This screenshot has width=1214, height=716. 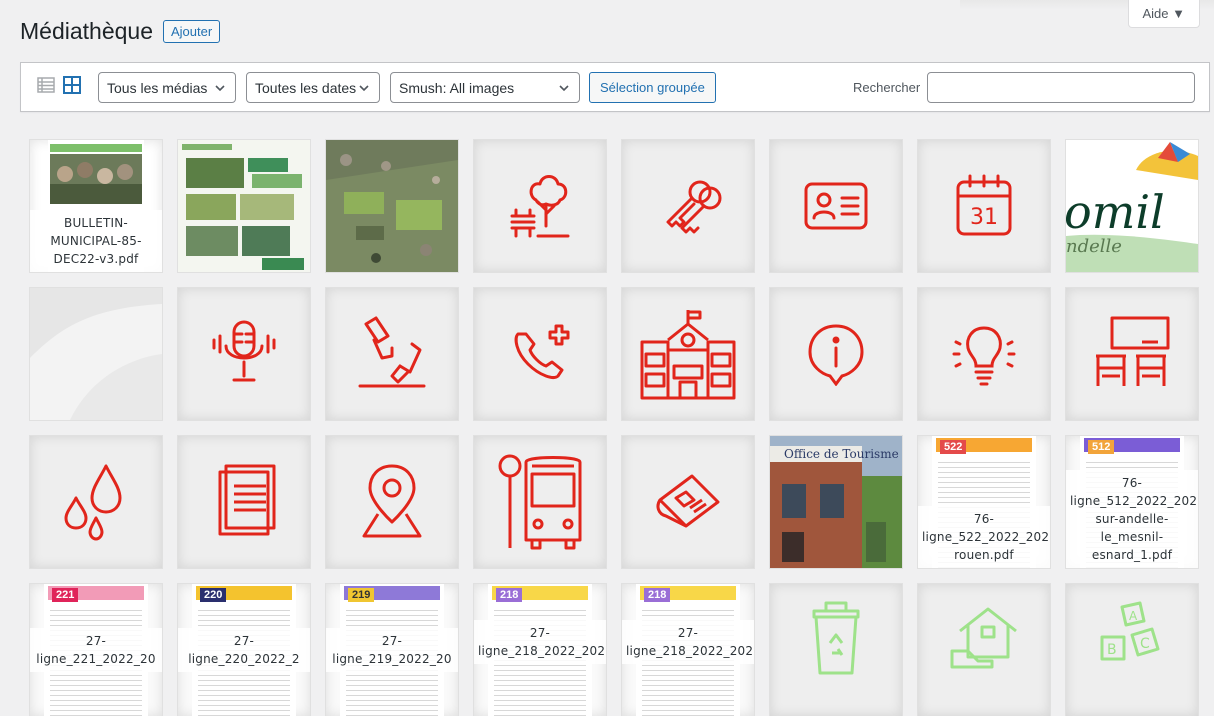 I want to click on pdf-header-band: 522, so click(x=984, y=446).